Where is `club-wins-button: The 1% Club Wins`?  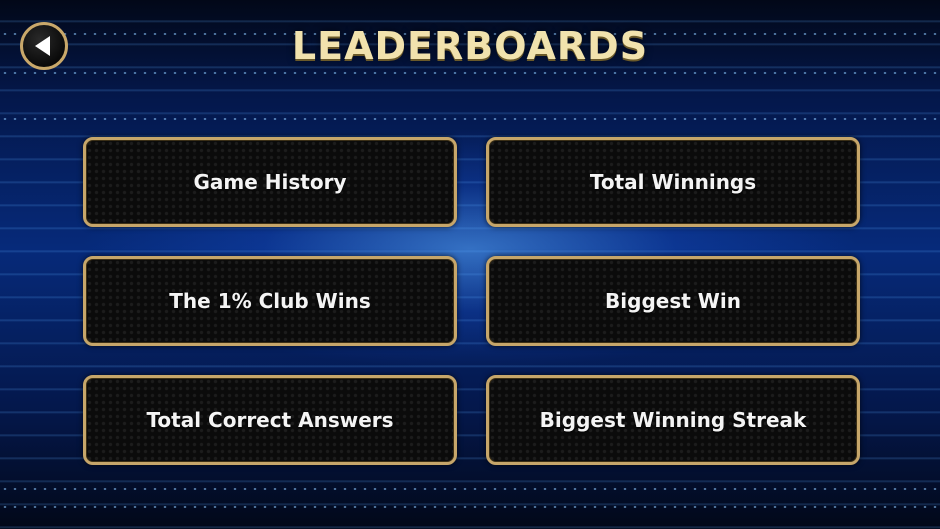 club-wins-button: The 1% Club Wins is located at coordinates (270, 301).